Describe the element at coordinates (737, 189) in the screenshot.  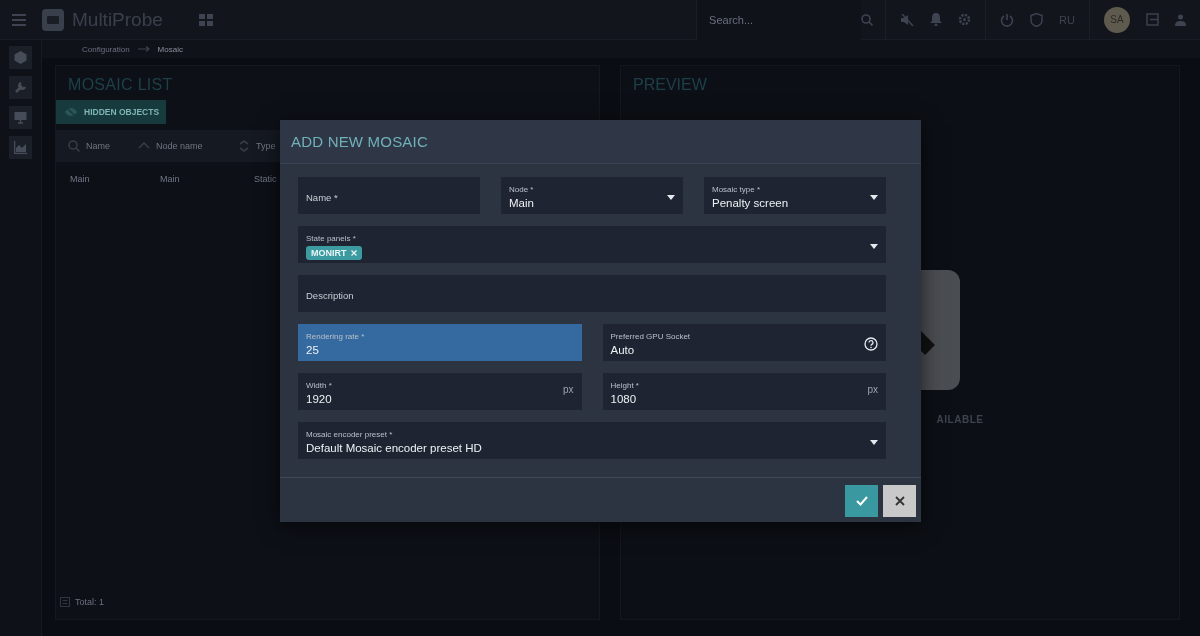
I see `field-label: Mosaic type *` at that location.